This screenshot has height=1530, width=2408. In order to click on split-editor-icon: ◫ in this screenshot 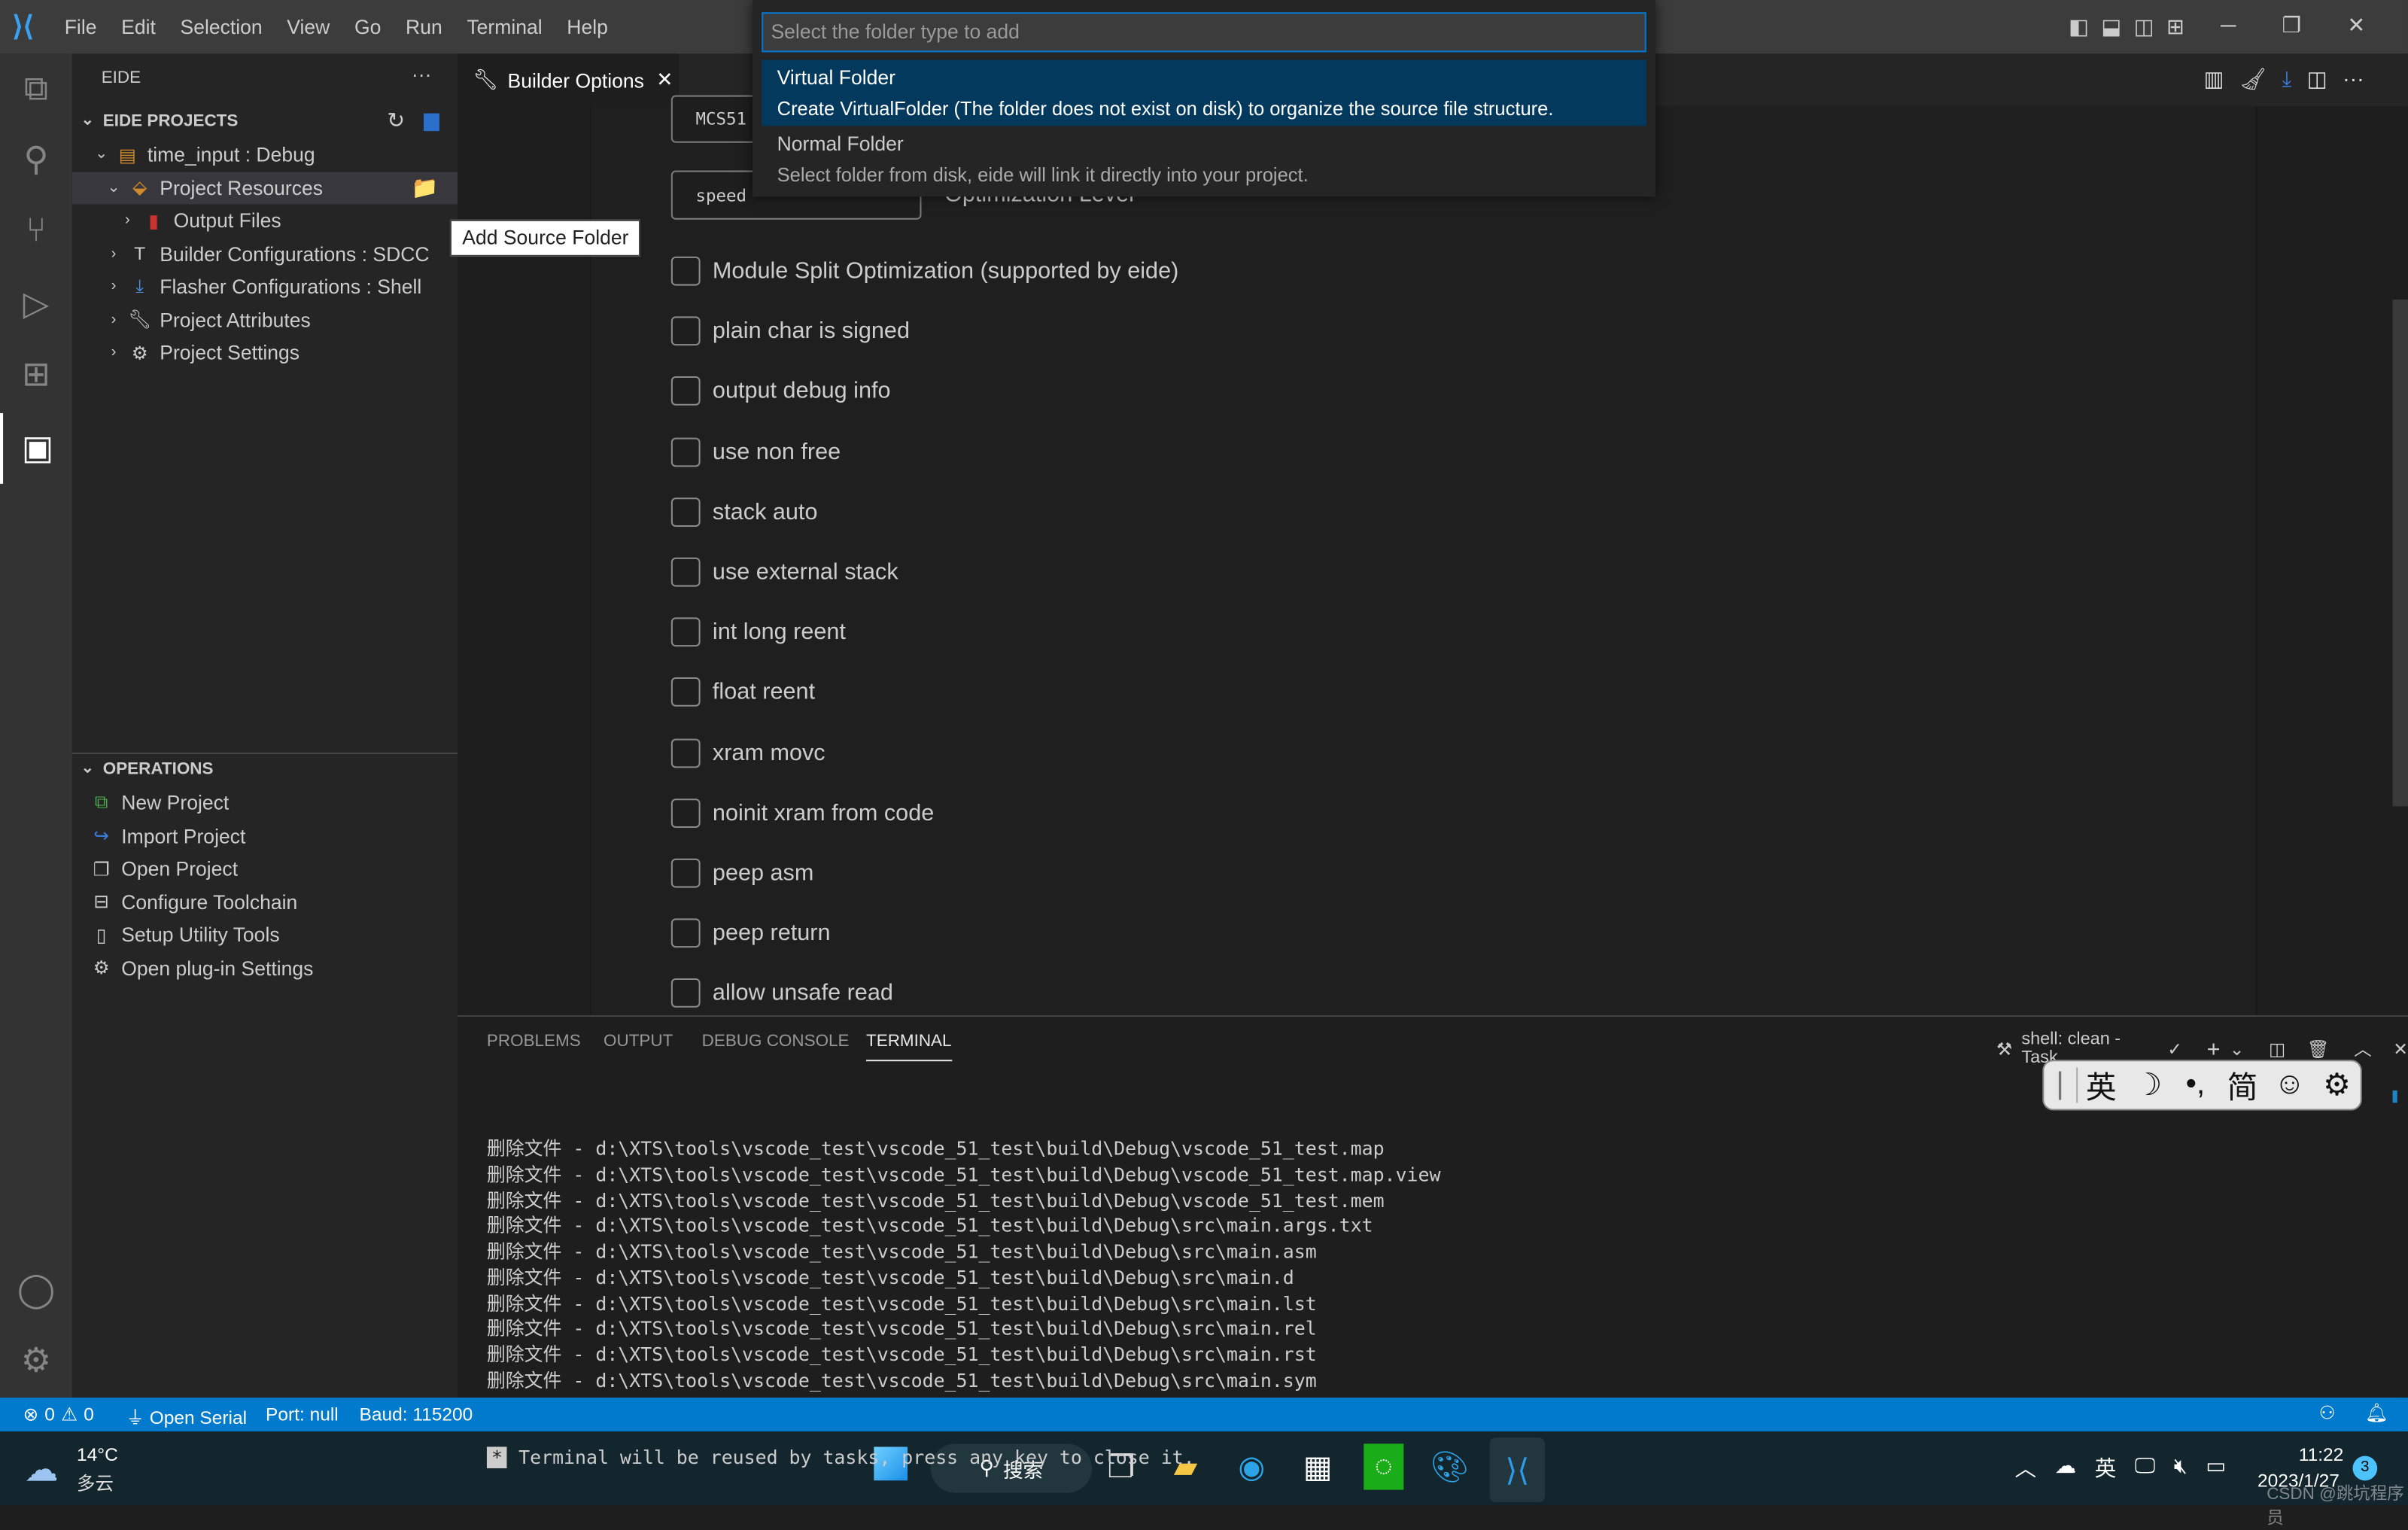, I will do `click(2317, 79)`.